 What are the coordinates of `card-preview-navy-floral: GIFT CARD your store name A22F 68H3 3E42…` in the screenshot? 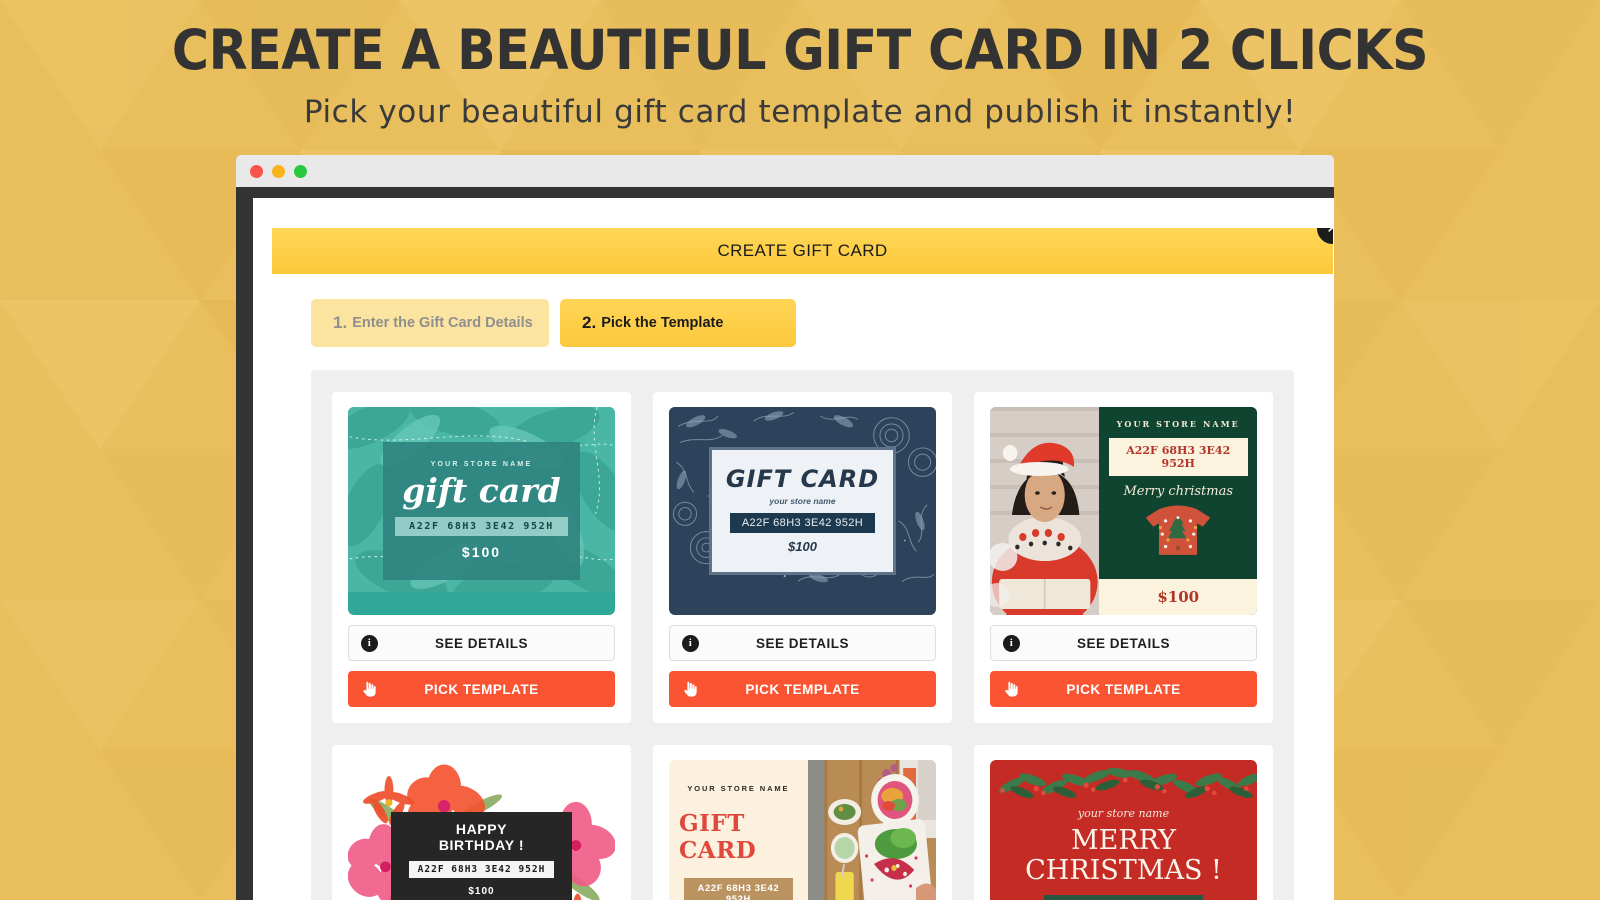 It's located at (802, 511).